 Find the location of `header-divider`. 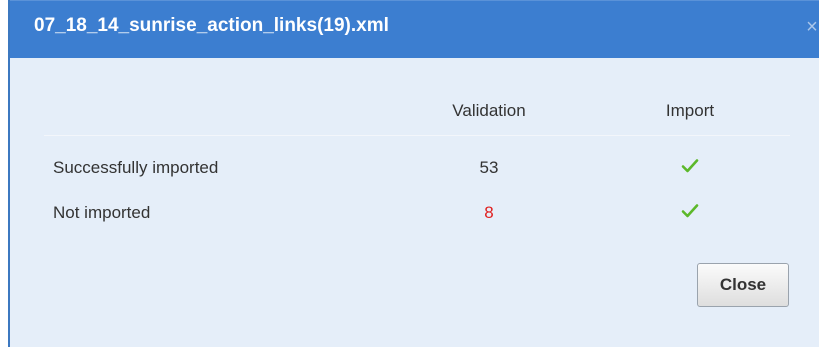

header-divider is located at coordinates (417, 135).